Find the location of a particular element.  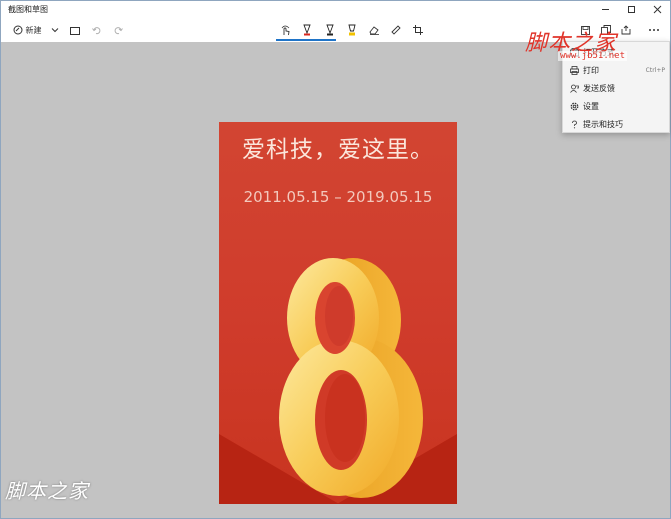

new-snip-dropdown is located at coordinates (55, 30).